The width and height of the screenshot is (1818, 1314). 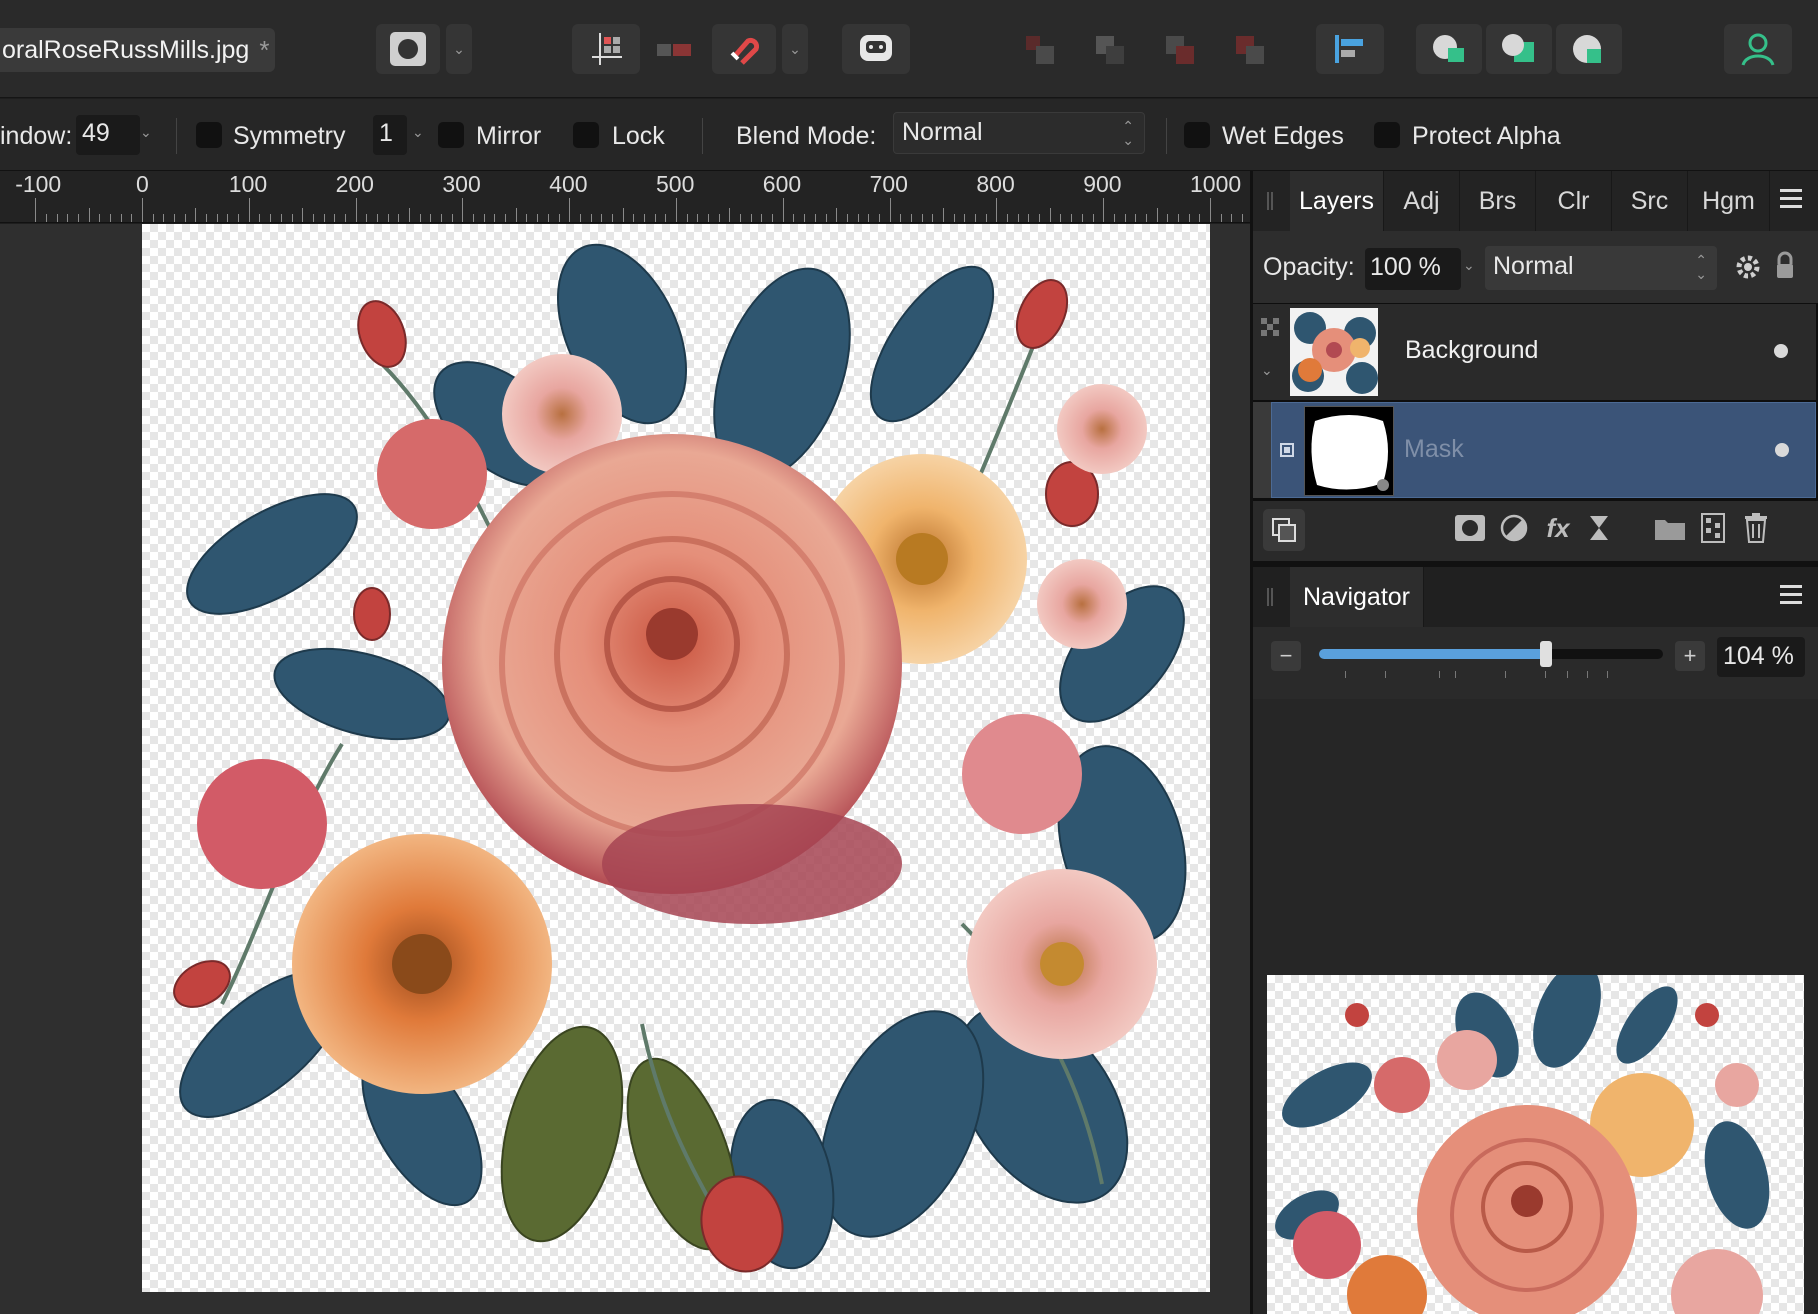 I want to click on tab-navigator: Navigator, so click(x=1357, y=597).